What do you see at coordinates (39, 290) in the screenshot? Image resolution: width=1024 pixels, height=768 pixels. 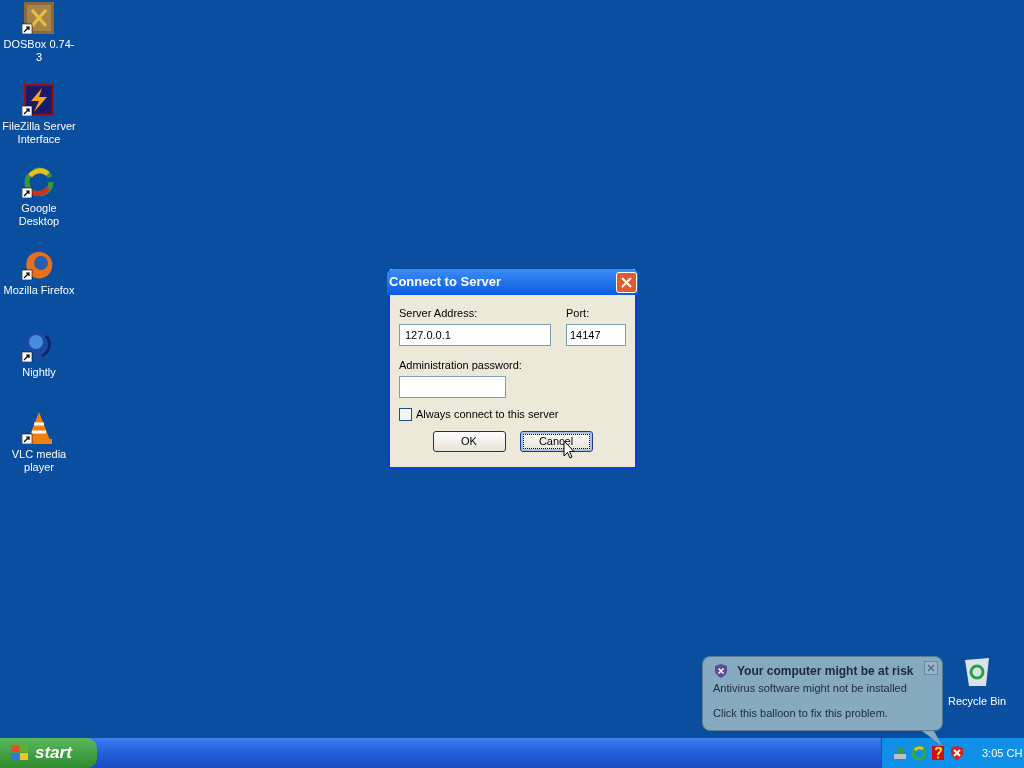 I see `desktop-icon-label: Mozilla Firefox` at bounding box center [39, 290].